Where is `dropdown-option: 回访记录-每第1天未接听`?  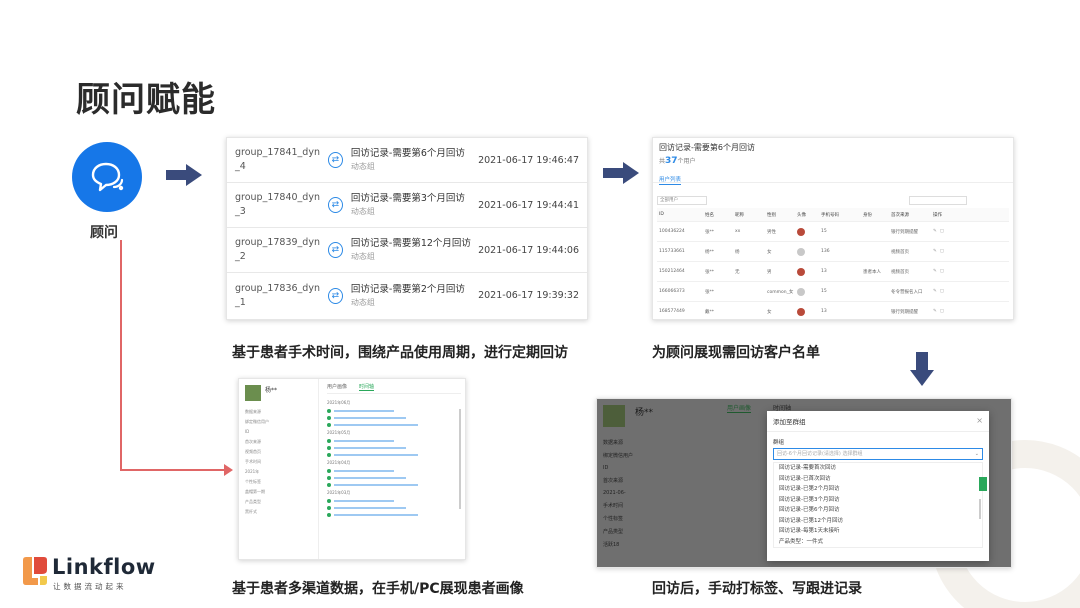
dropdown-option: 回访记录-每第1天未接听 is located at coordinates (878, 531).